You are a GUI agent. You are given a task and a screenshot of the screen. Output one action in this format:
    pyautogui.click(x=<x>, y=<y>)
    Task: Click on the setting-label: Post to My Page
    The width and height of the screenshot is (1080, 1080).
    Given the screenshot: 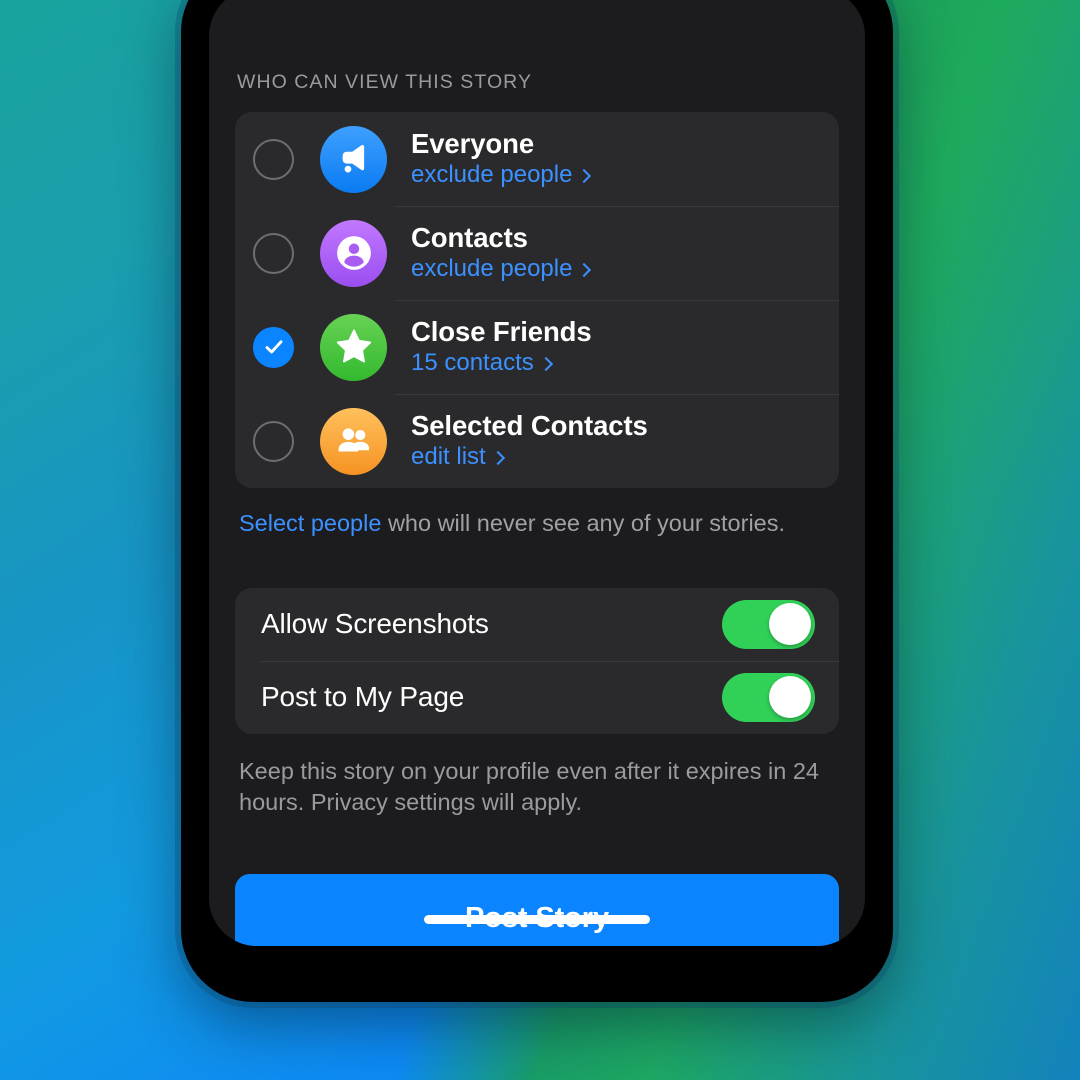 What is the action you would take?
    pyautogui.click(x=363, y=697)
    